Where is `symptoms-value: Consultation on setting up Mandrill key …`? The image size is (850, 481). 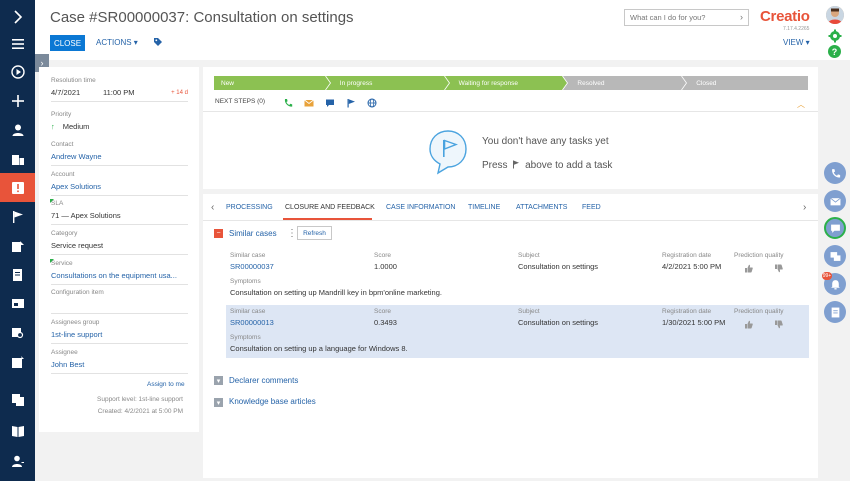 symptoms-value: Consultation on setting up Mandrill key … is located at coordinates (336, 292).